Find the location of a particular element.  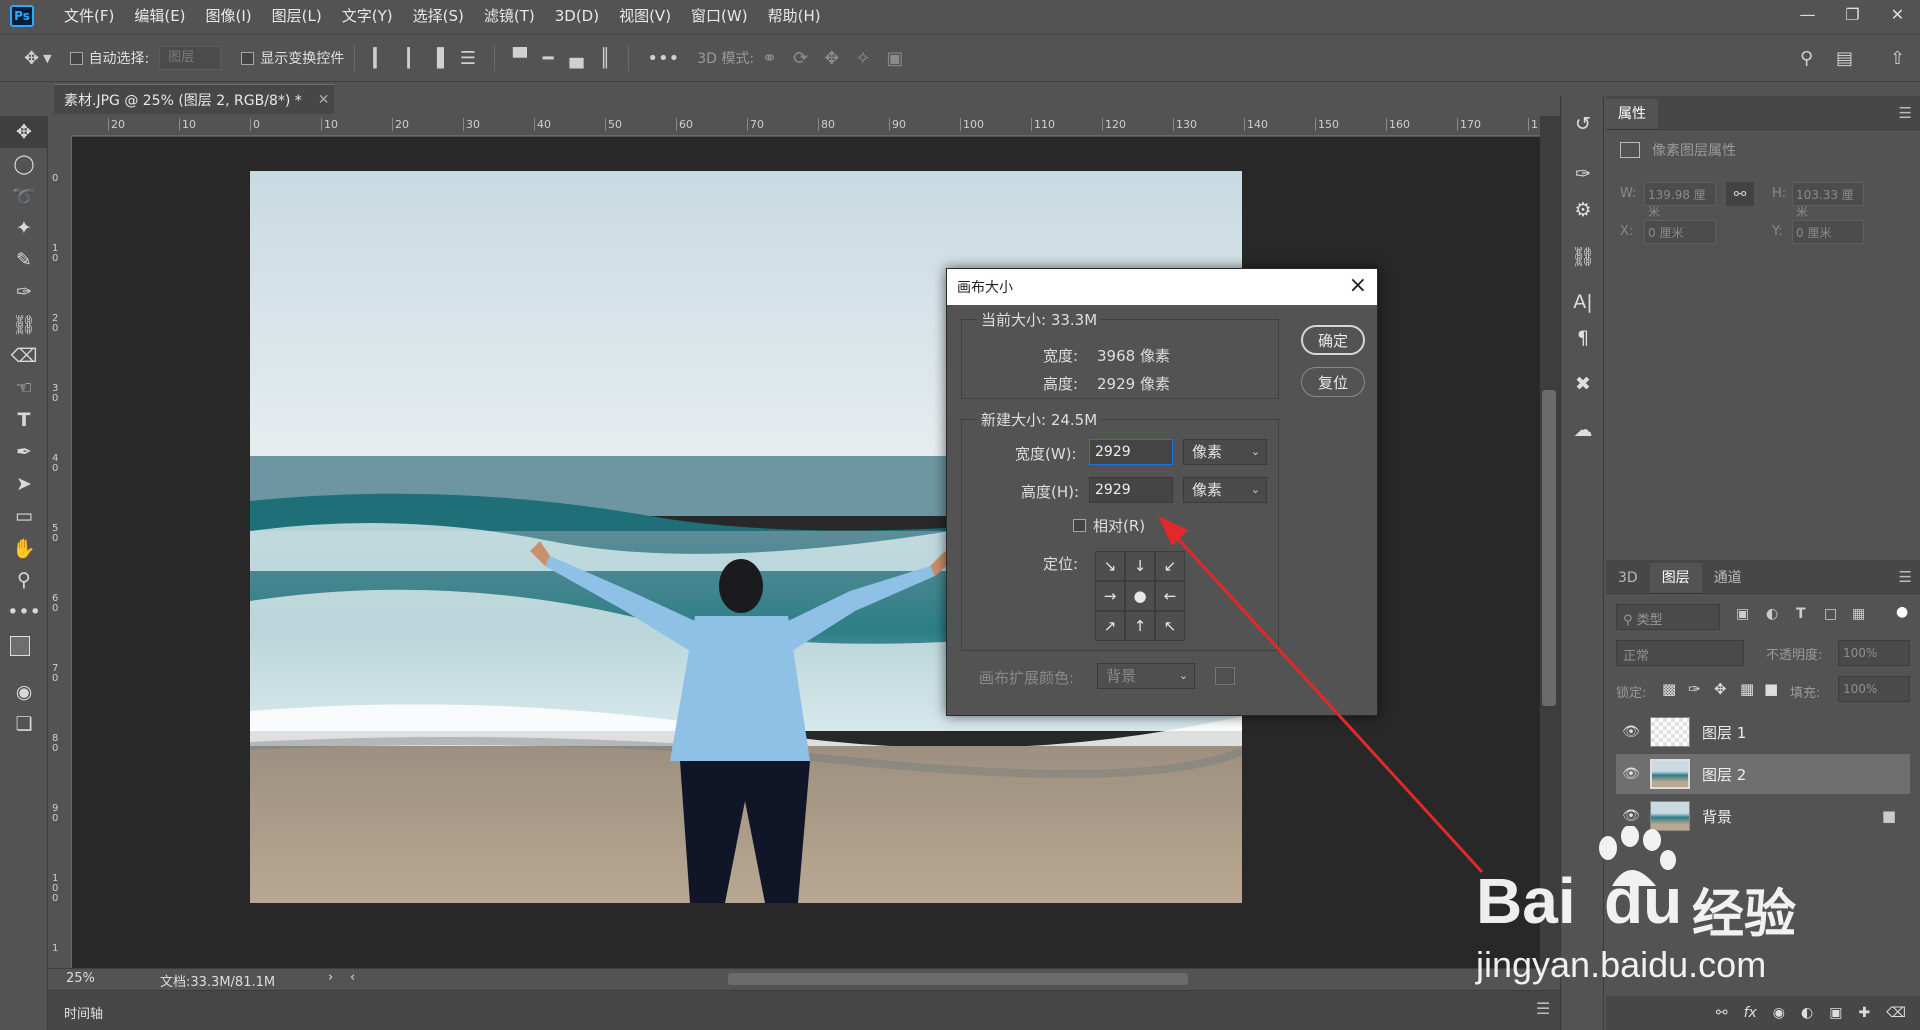

menu-file: 文件(F) is located at coordinates (89, 16).